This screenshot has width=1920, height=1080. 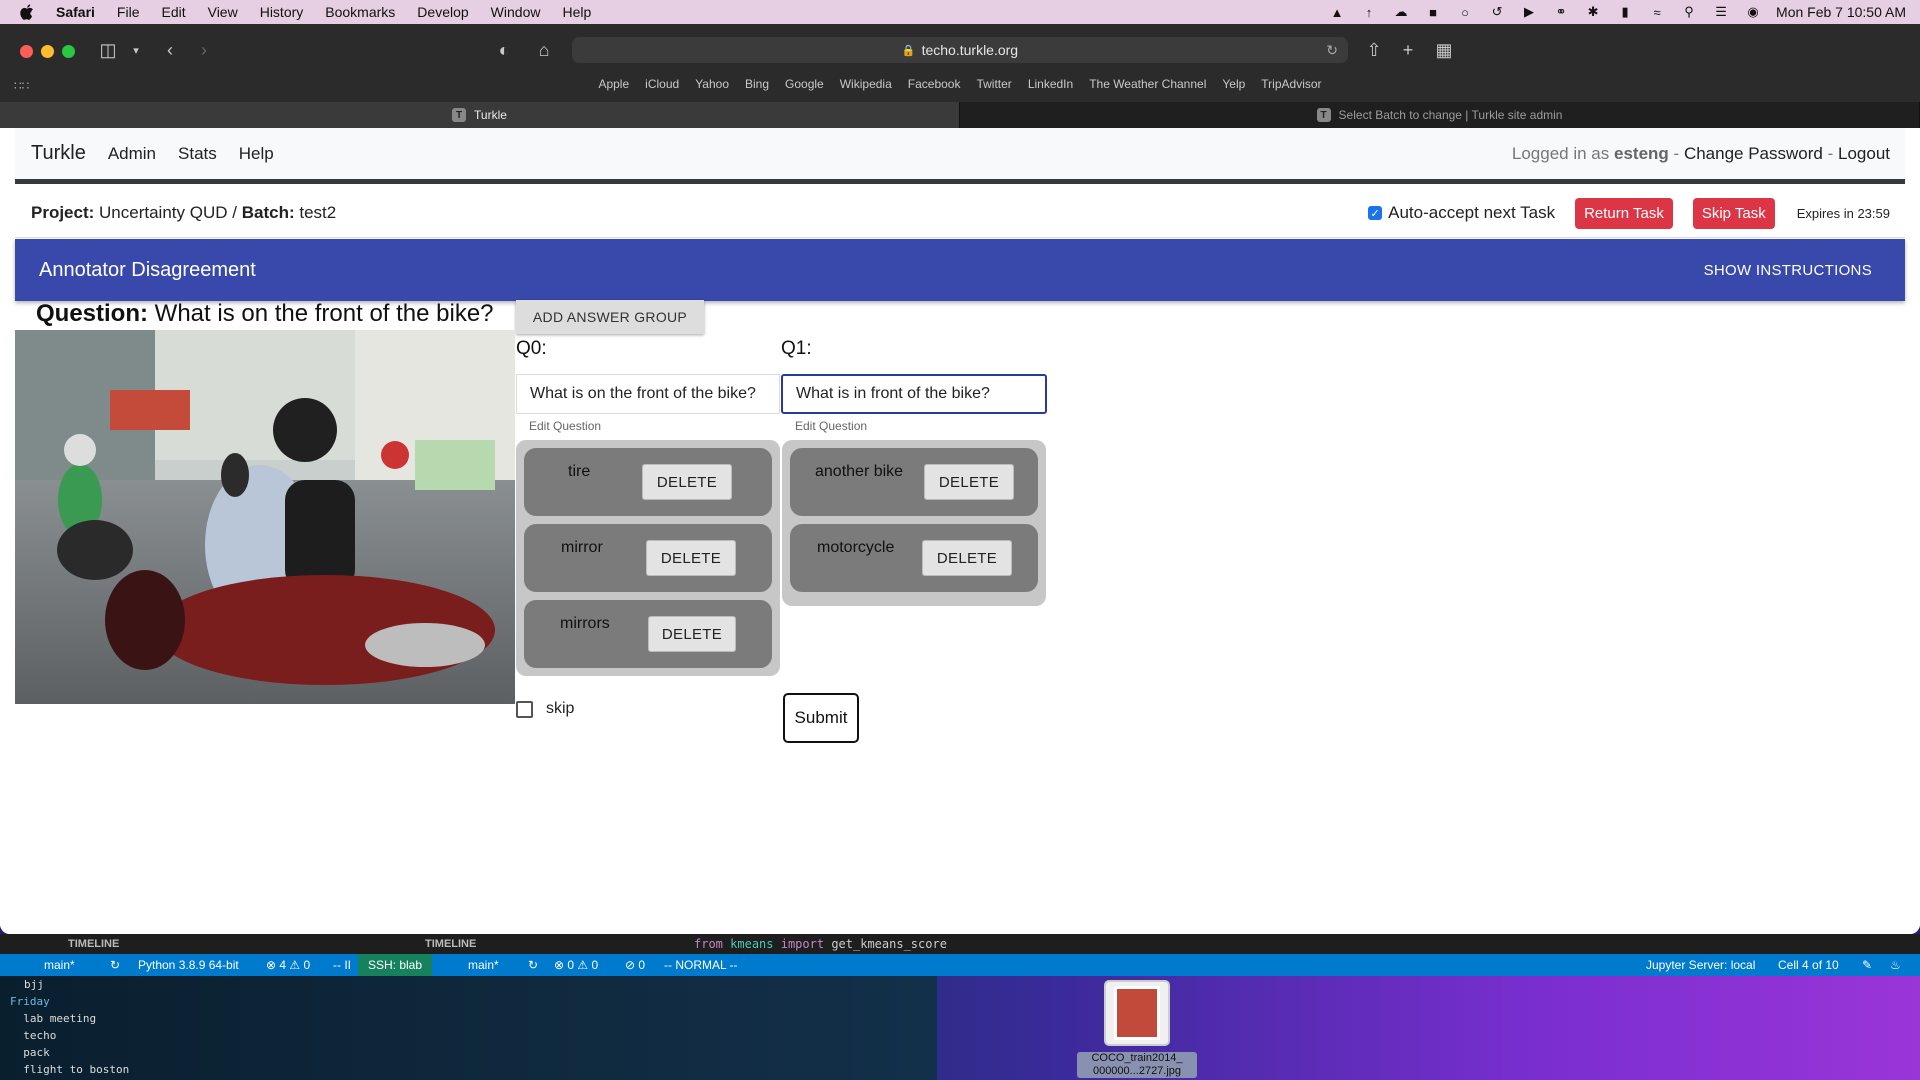 I want to click on menu-history: History, so click(x=282, y=12).